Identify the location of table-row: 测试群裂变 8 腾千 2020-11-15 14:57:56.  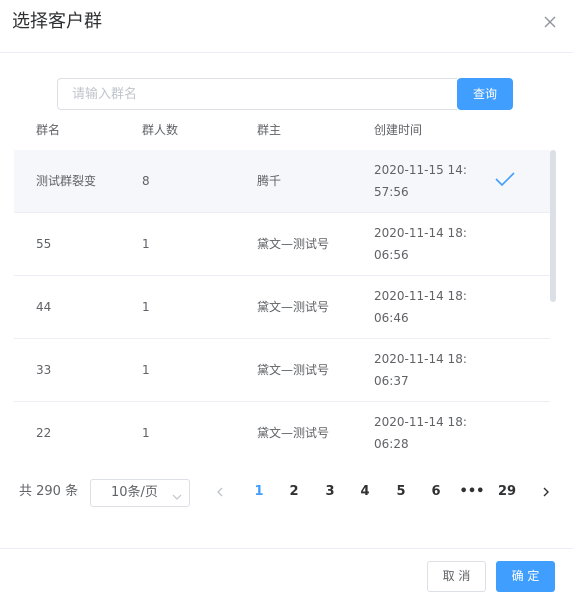
(282, 181).